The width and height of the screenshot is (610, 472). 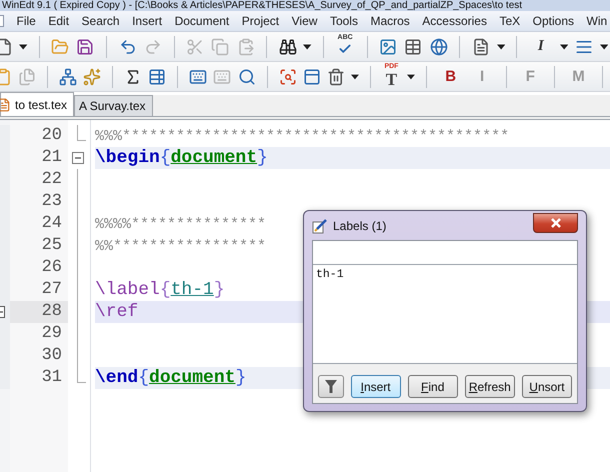 I want to click on menu-item: Tools, so click(x=344, y=21).